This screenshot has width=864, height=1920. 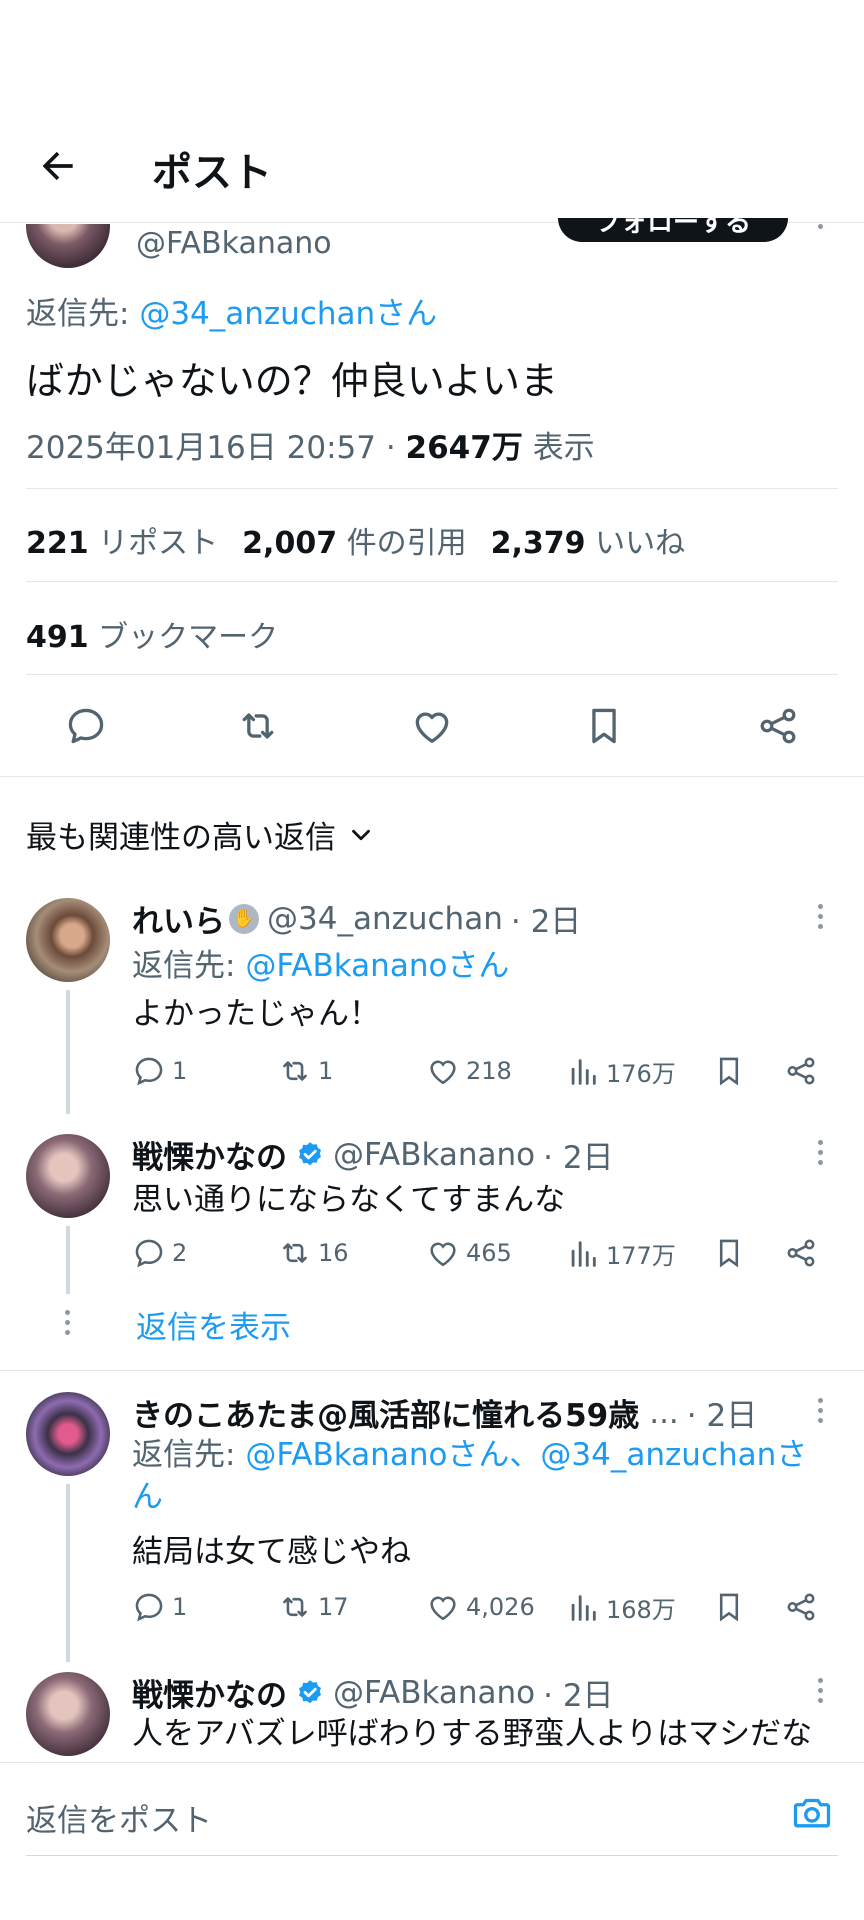 What do you see at coordinates (434, 1693) in the screenshot?
I see `reply4-handle: @FABkanano` at bounding box center [434, 1693].